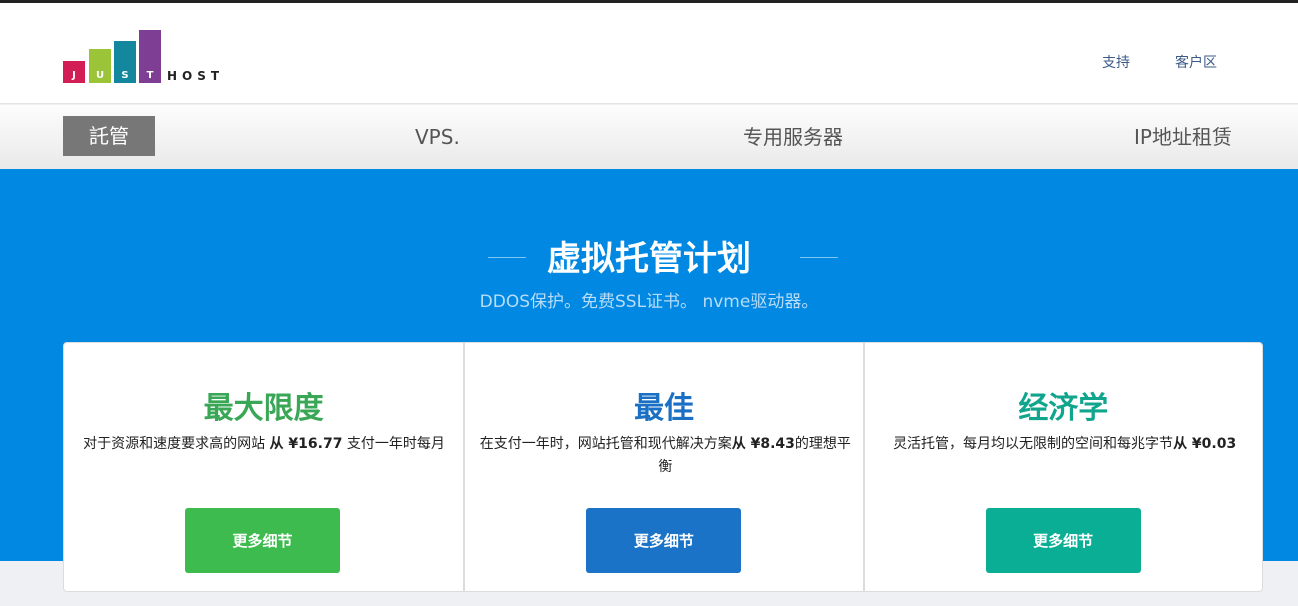  I want to click on plan-card-maximum: 最大限度 对于资源和速度要求高的网站 从 ¥16.77 支付一年时每月 更多细节, so click(263, 467).